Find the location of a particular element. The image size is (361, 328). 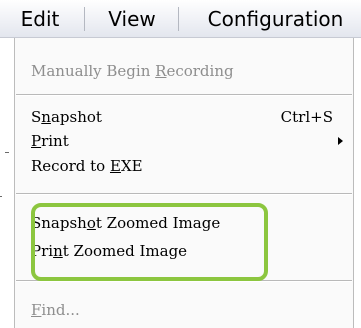

menu-item-print-zoomed-image: Print Zoomed Image is located at coordinates (187, 251).